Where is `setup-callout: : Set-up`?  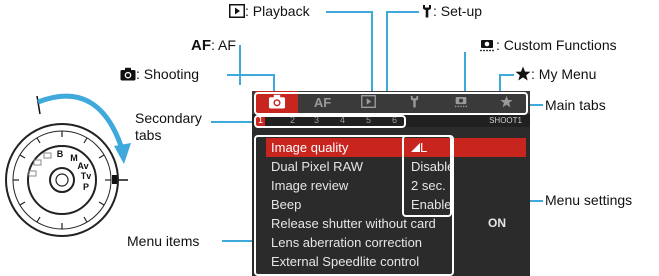 setup-callout: : Set-up is located at coordinates (451, 12).